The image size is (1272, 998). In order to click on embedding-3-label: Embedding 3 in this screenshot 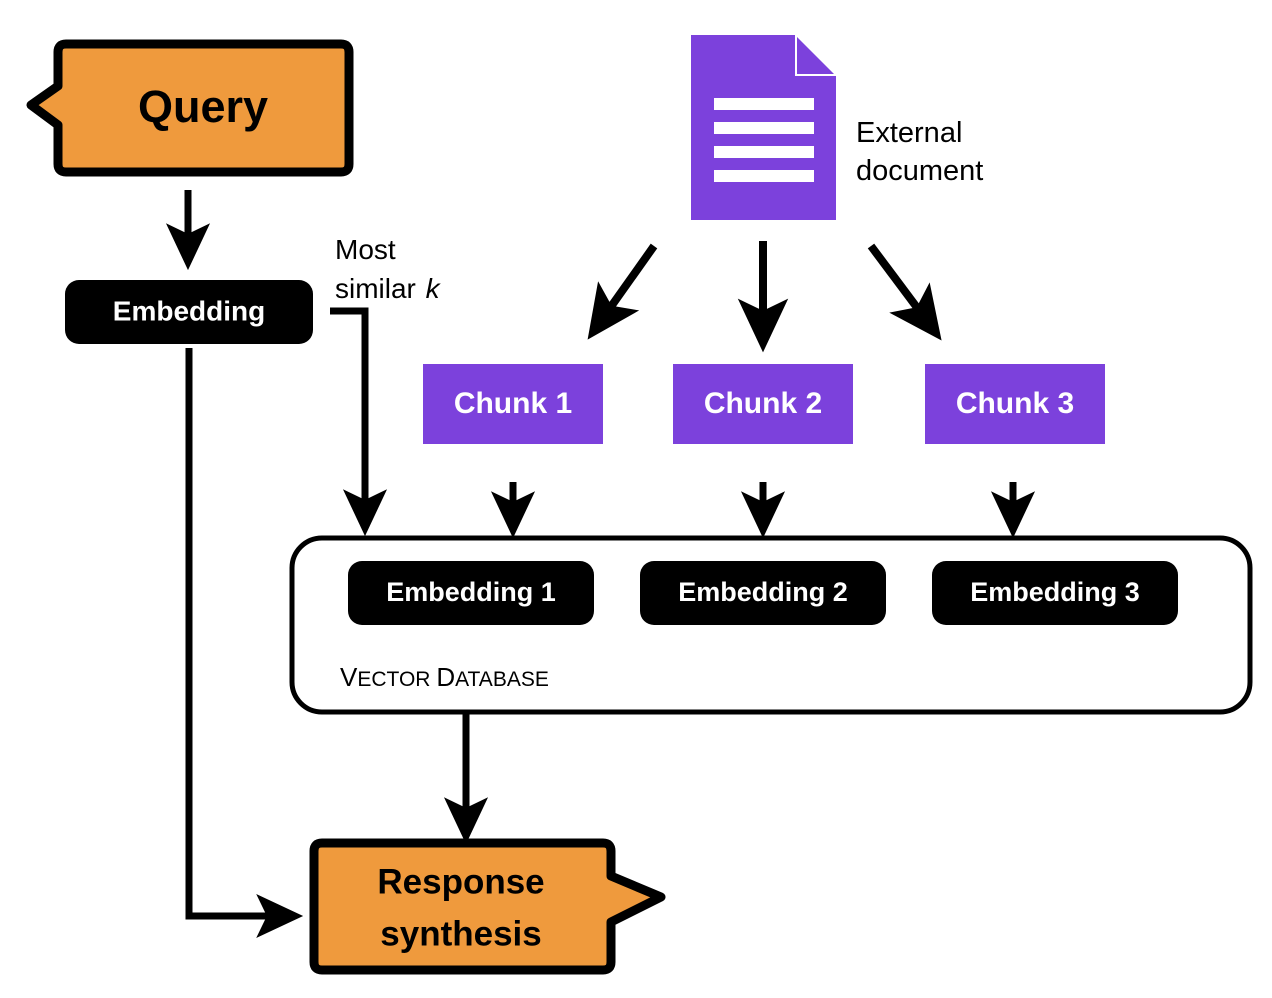, I will do `click(1055, 592)`.